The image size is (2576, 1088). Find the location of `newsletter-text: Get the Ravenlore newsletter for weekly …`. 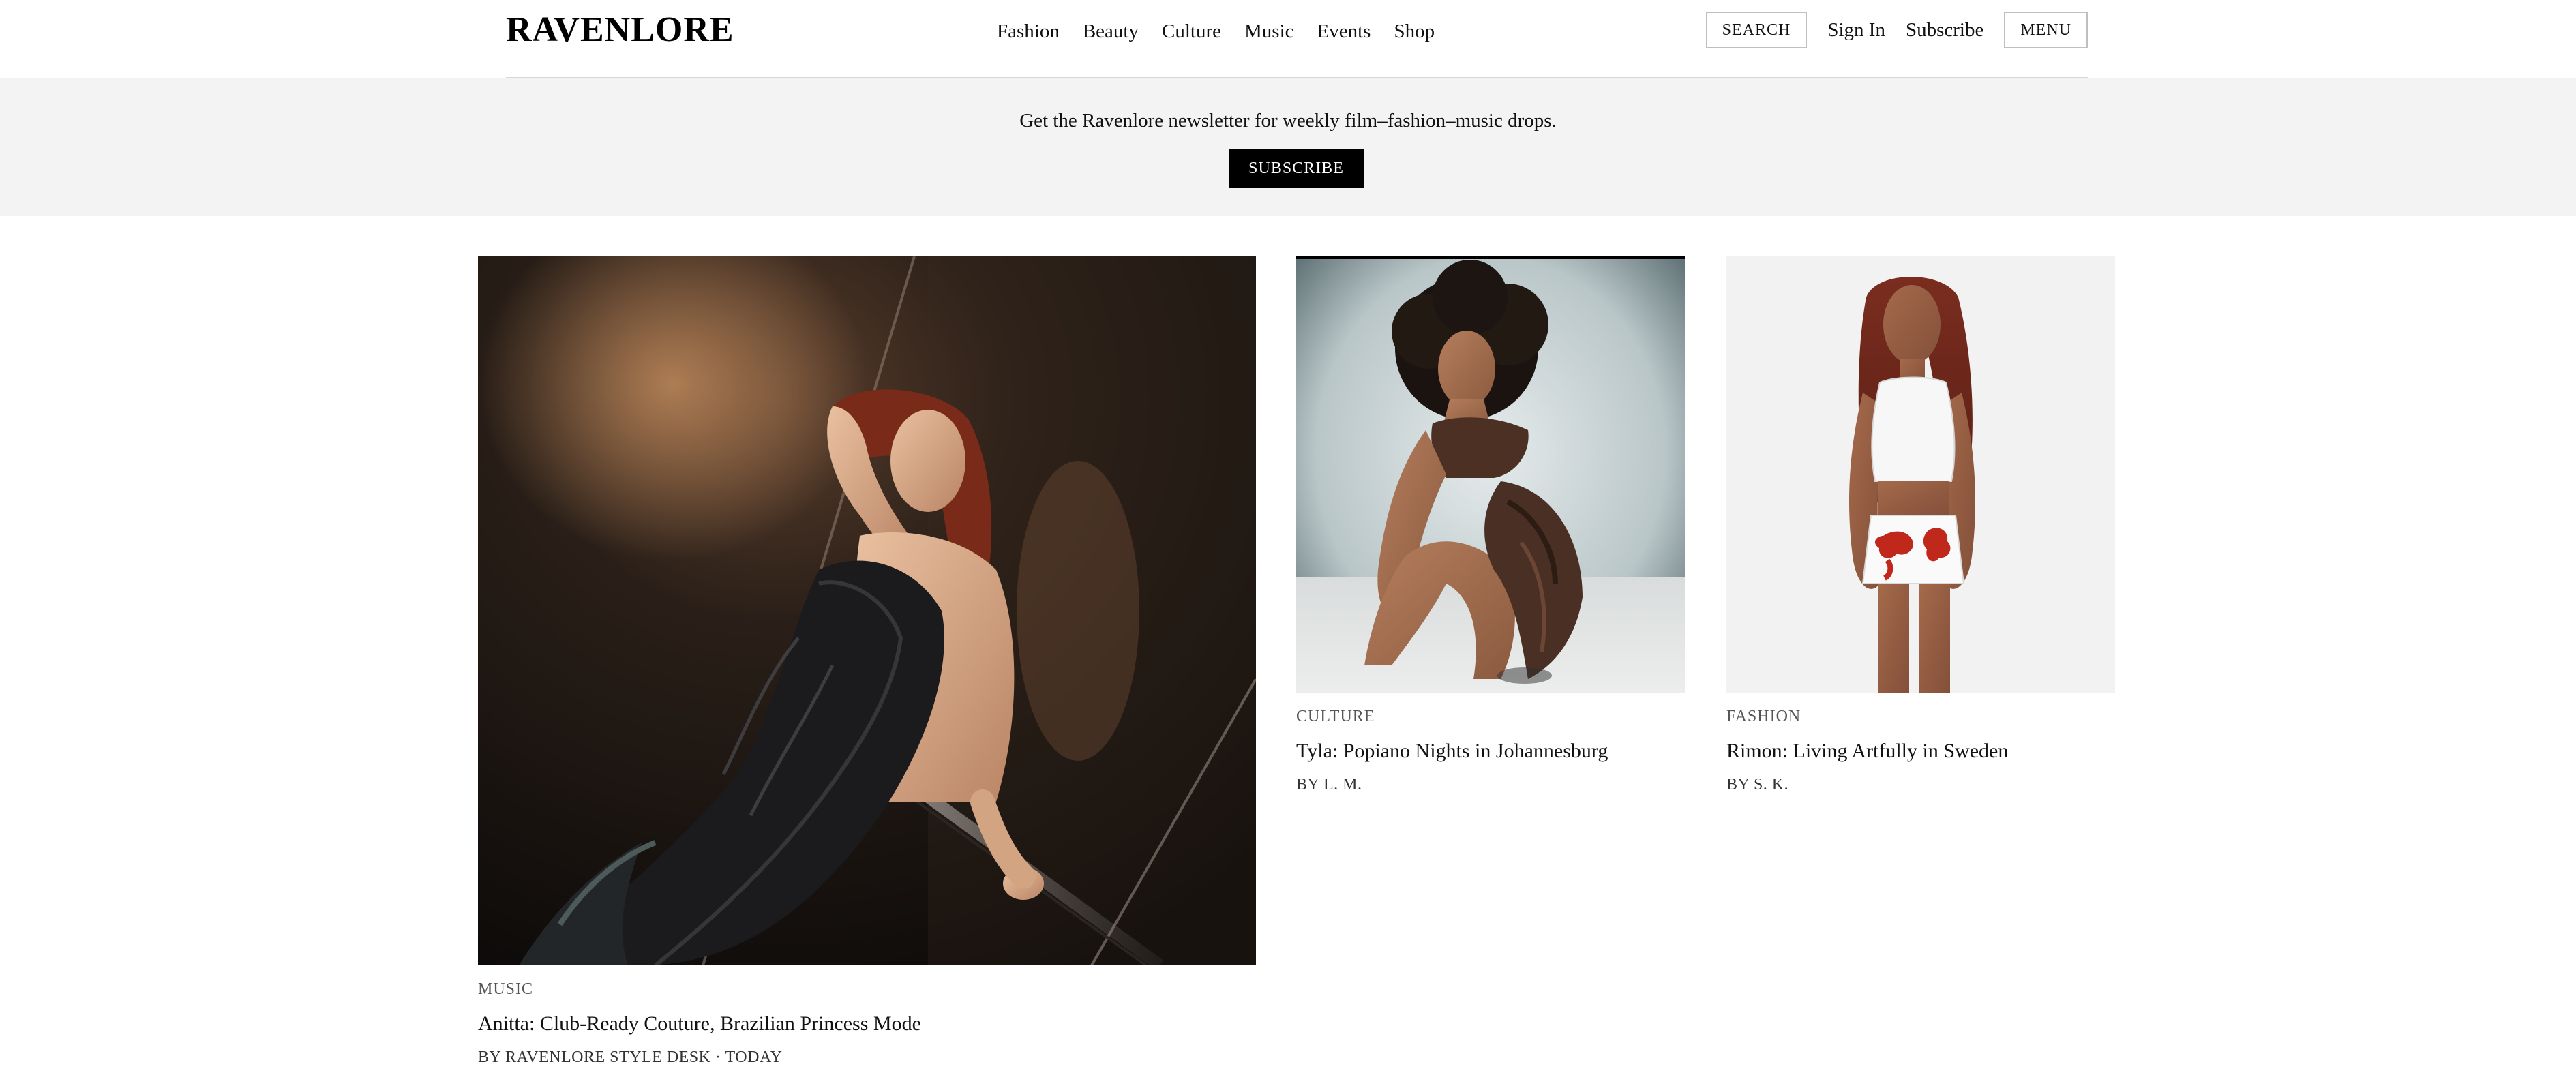

newsletter-text: Get the Ravenlore newsletter for weekly … is located at coordinates (1288, 121).